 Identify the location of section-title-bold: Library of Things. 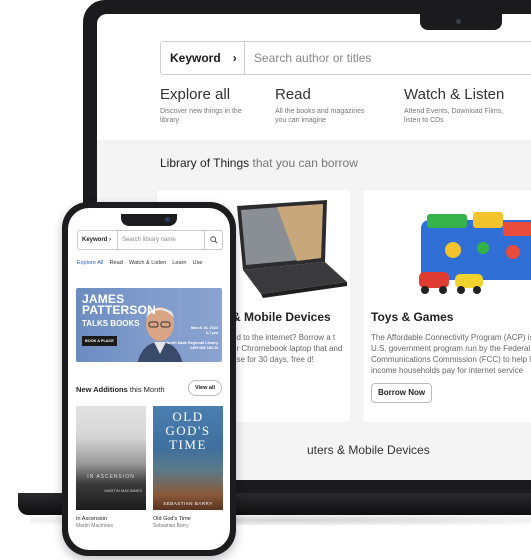
(205, 163).